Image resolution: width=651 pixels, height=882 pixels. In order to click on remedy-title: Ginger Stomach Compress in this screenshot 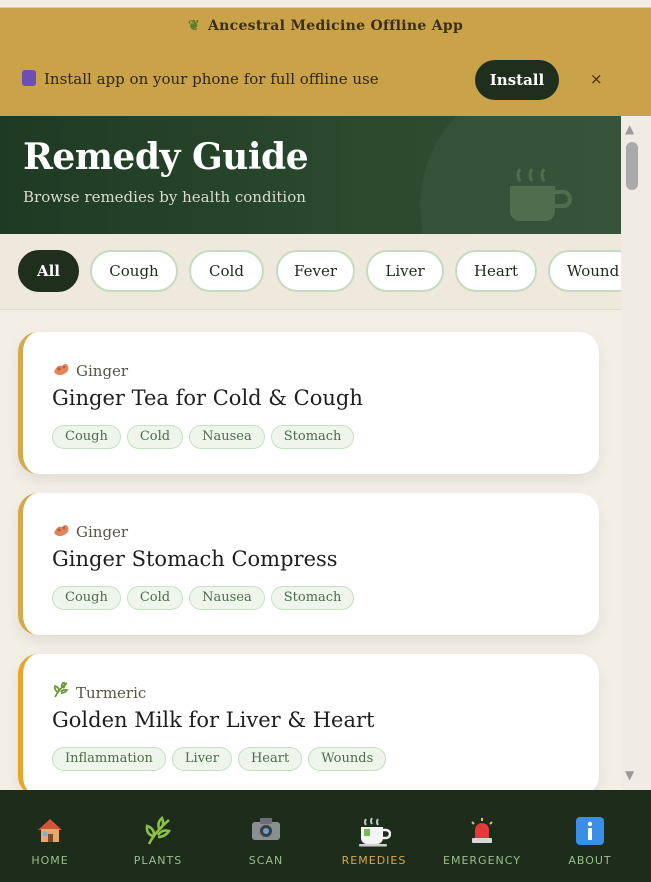, I will do `click(195, 559)`.